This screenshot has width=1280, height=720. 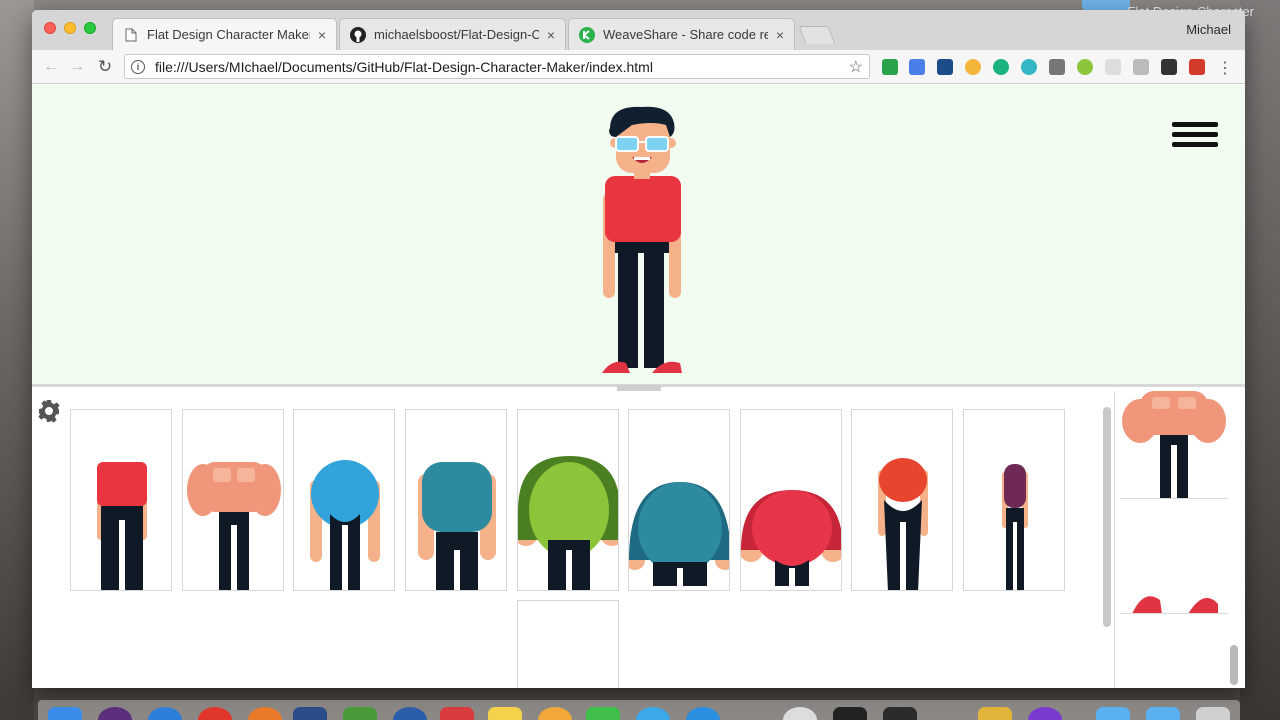 I want to click on firefox-icon, so click(x=265, y=713).